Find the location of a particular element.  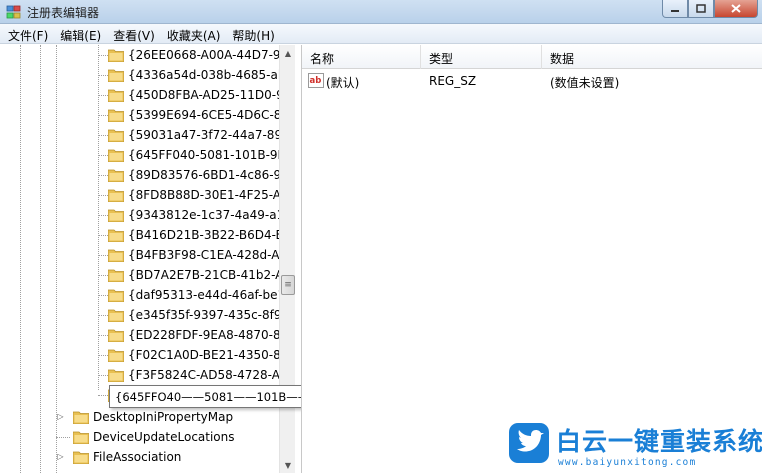

column-header-data: 数据 is located at coordinates (562, 58).